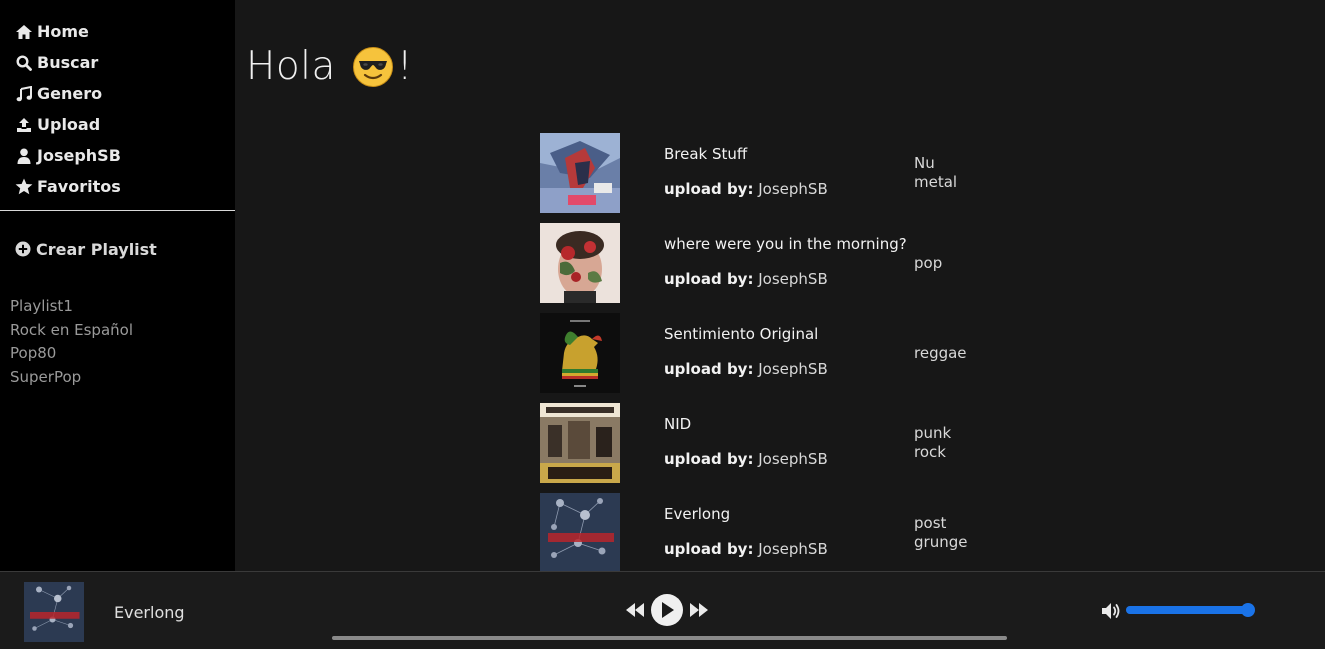 Image resolution: width=1325 pixels, height=649 pixels. What do you see at coordinates (117, 62) in the screenshot?
I see `sidebar-item-buscar: Buscar` at bounding box center [117, 62].